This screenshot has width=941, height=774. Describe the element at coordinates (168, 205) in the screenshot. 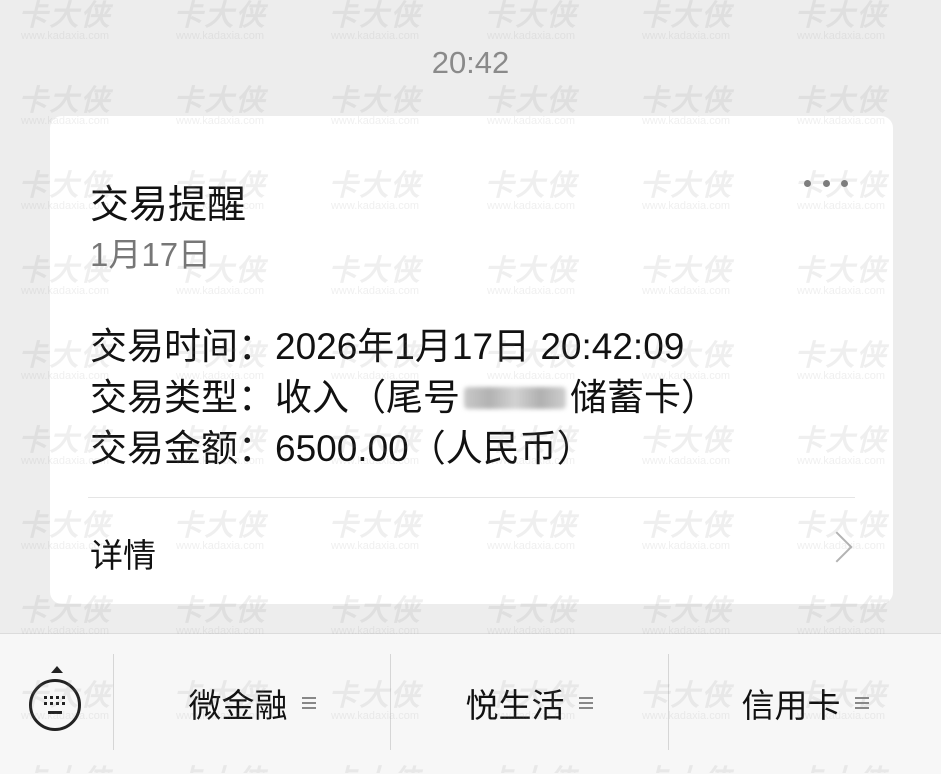

I see `card-title: 交易提醒` at that location.